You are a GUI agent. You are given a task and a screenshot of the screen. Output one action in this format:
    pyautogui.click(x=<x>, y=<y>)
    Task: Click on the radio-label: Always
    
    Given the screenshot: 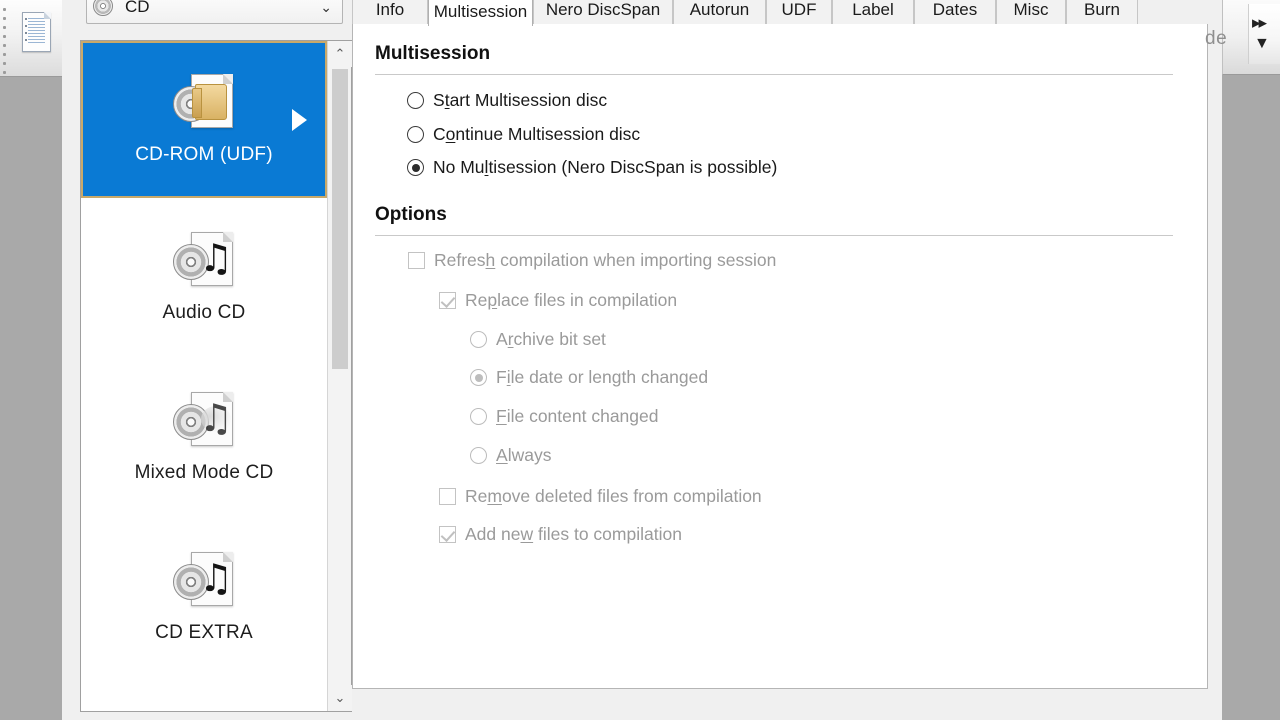 What is the action you would take?
    pyautogui.click(x=524, y=455)
    